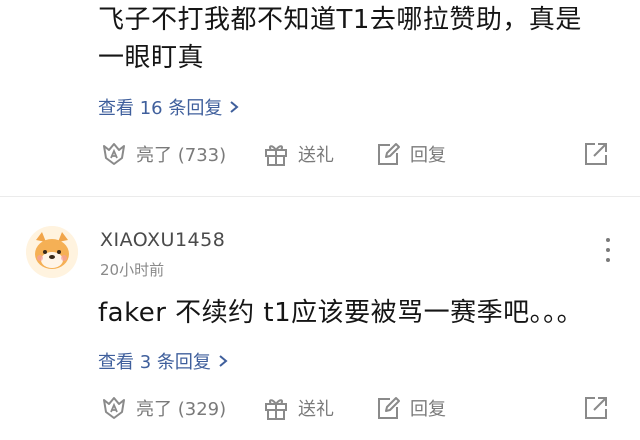  What do you see at coordinates (160, 108) in the screenshot?
I see `view-replies-label: 查看 16 条回复` at bounding box center [160, 108].